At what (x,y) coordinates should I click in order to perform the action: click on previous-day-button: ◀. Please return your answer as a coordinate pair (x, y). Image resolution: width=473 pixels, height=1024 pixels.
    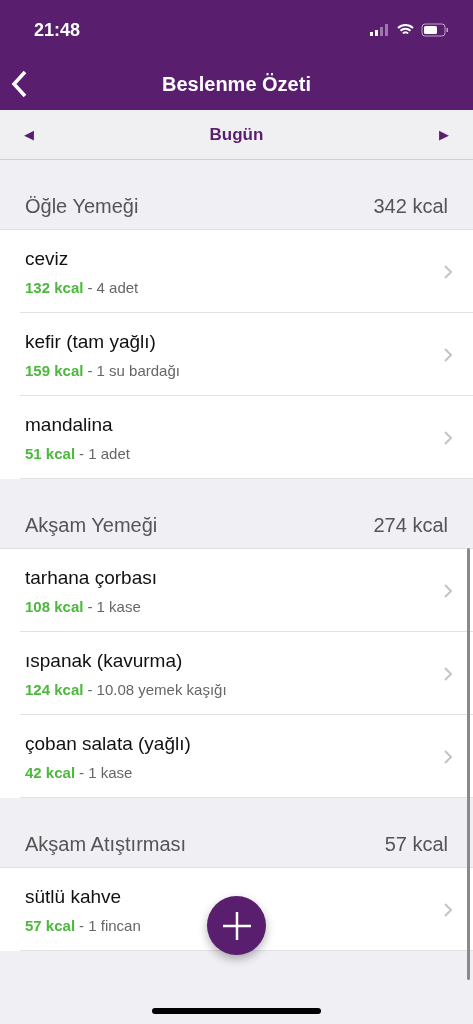
    Looking at the image, I should click on (29, 134).